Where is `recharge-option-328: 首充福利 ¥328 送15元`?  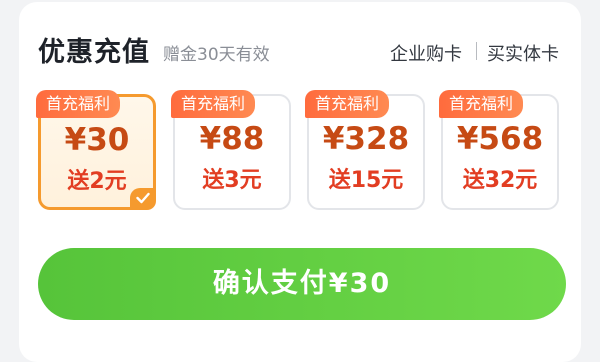 recharge-option-328: 首充福利 ¥328 送15元 is located at coordinates (365, 150).